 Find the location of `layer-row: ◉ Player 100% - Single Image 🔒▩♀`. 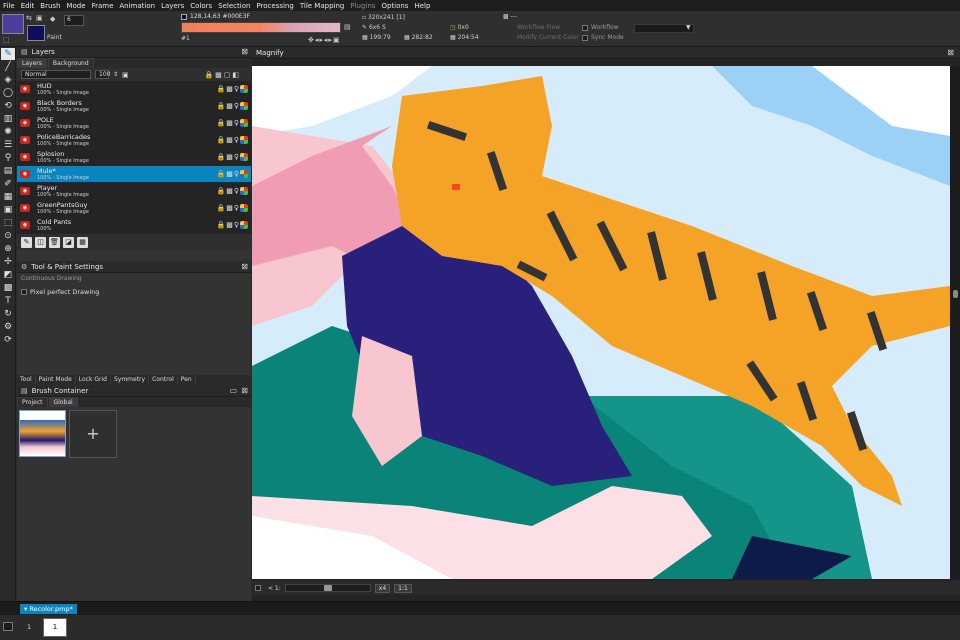

layer-row: ◉ Player 100% - Single Image 🔒▩♀ is located at coordinates (134, 191).